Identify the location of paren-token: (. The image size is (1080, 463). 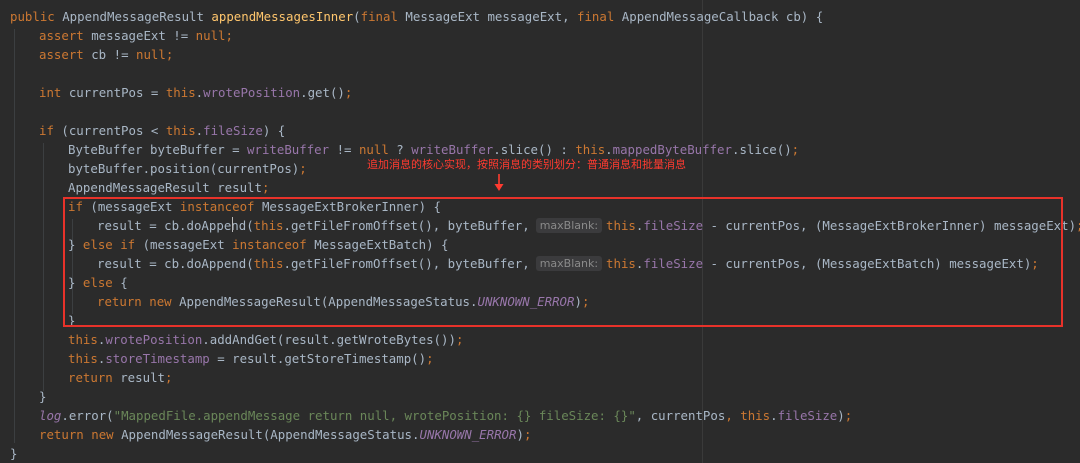
(357, 16).